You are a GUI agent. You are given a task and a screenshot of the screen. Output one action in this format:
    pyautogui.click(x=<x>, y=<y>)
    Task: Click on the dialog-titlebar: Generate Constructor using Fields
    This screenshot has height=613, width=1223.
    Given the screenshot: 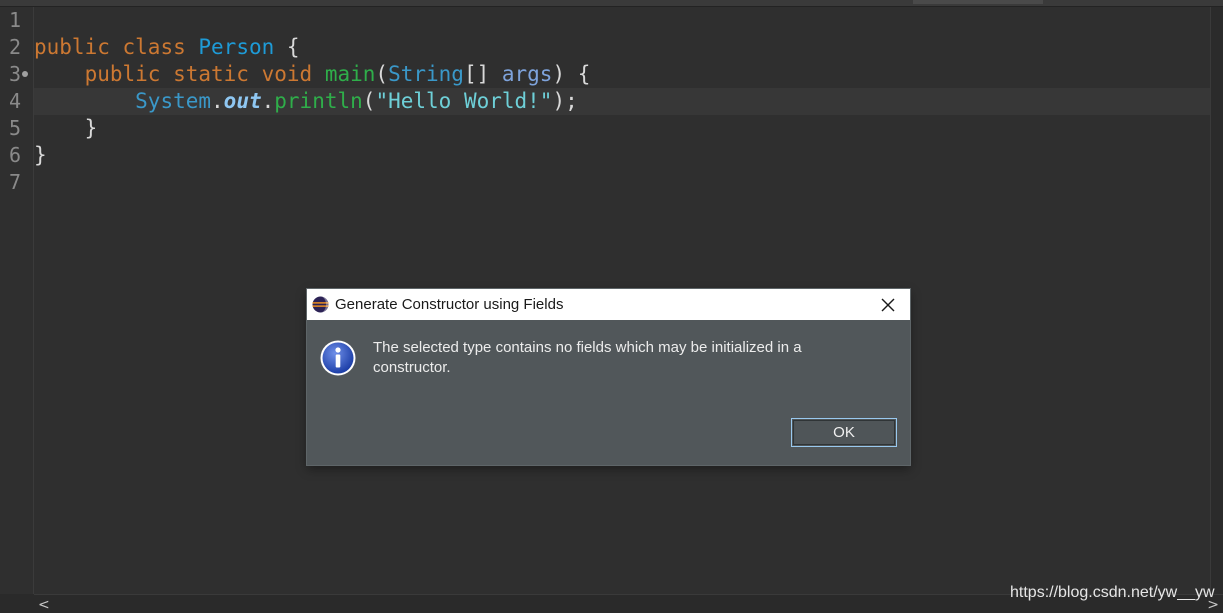 What is the action you would take?
    pyautogui.click(x=608, y=304)
    